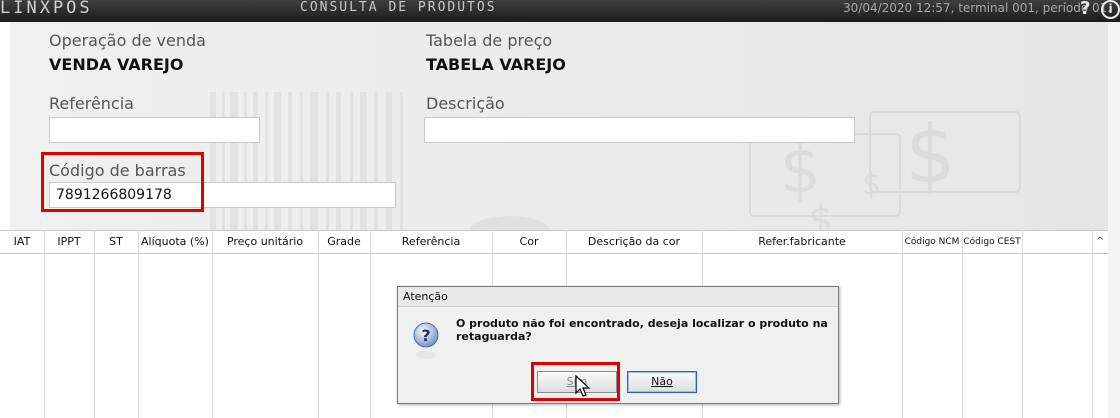 Image resolution: width=1120 pixels, height=418 pixels. I want to click on column-header: Refer.fabricante, so click(802, 242).